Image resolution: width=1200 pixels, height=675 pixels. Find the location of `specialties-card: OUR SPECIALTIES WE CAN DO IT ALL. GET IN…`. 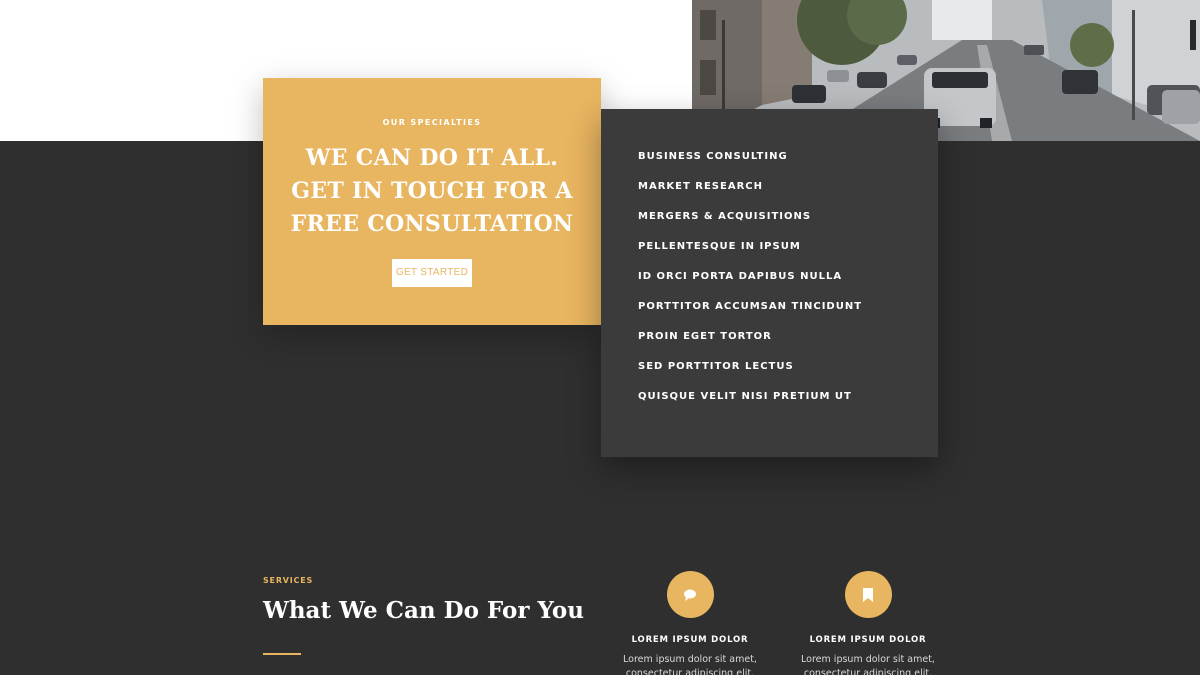

specialties-card: OUR SPECIALTIES WE CAN DO IT ALL. GET IN… is located at coordinates (432, 201).